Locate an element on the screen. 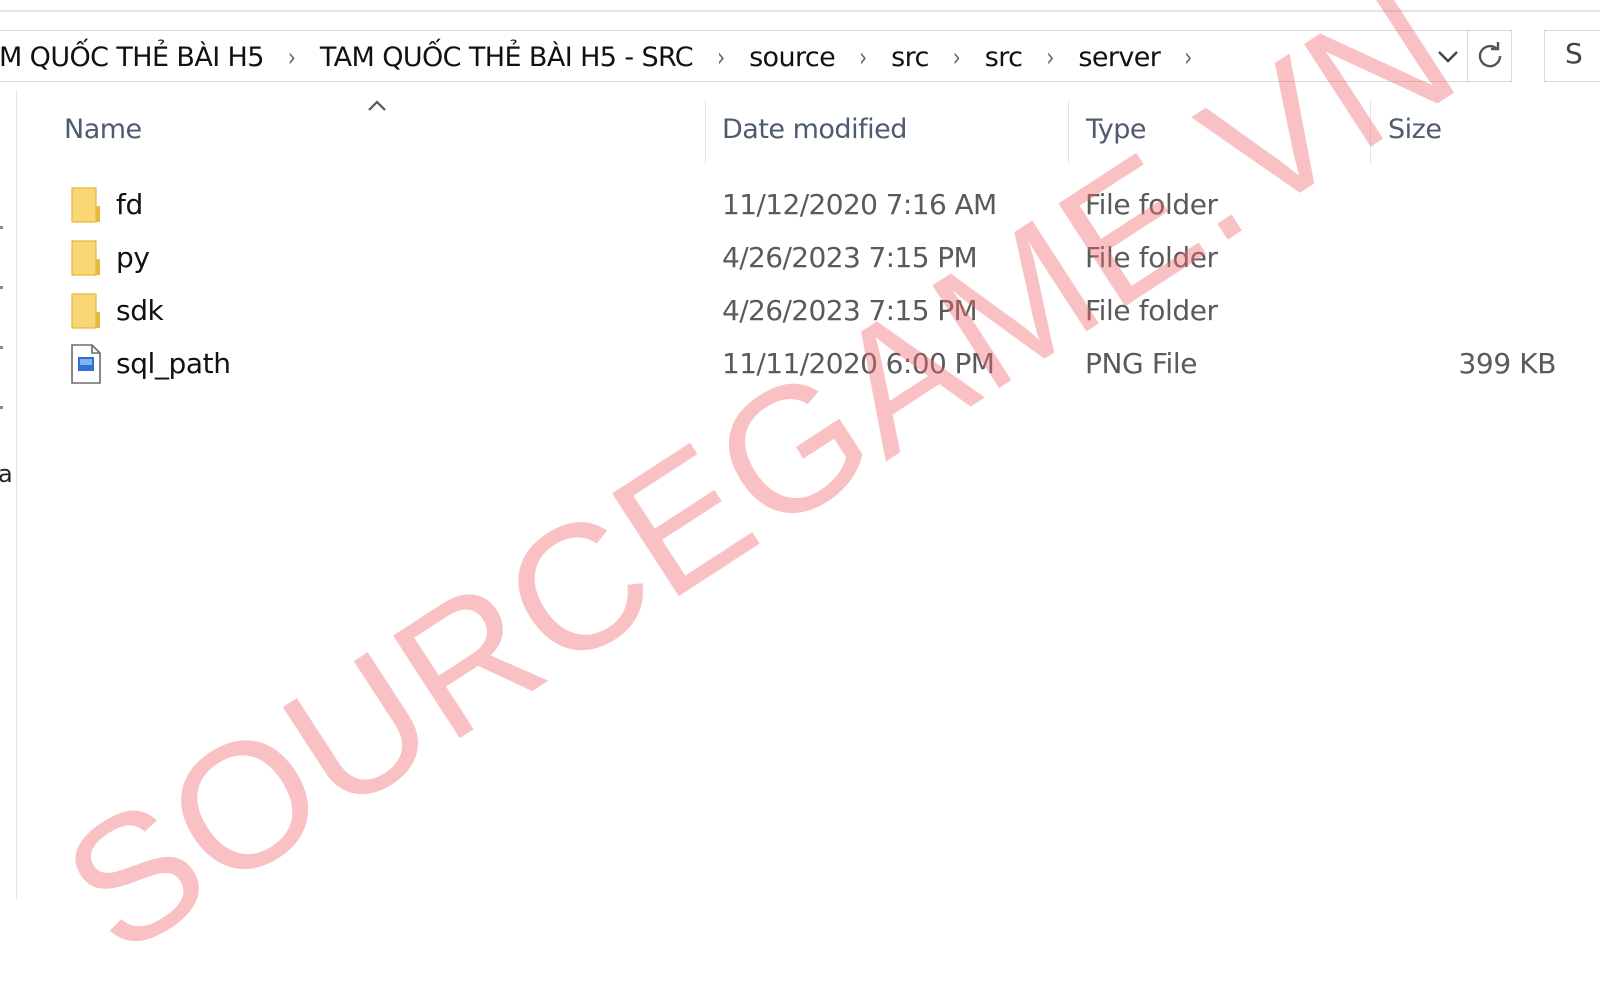 The image size is (1600, 994). file-type: PNG File is located at coordinates (1141, 363).